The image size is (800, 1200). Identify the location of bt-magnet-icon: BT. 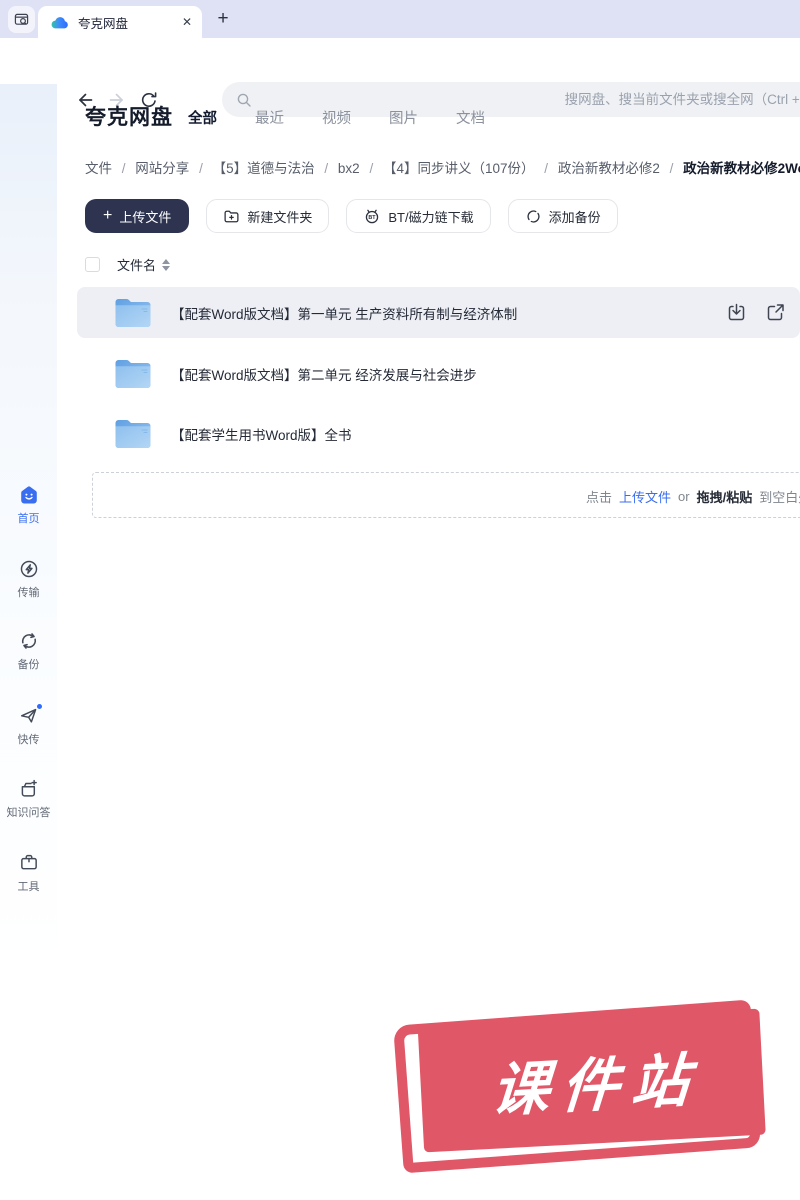
(372, 216).